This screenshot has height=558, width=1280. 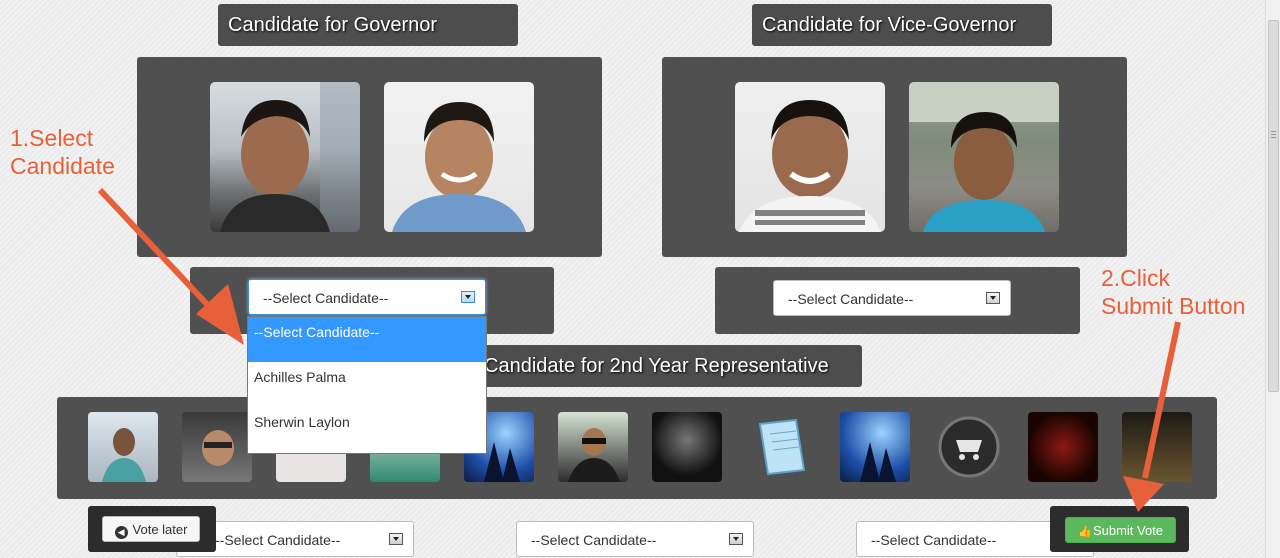 What do you see at coordinates (367, 339) in the screenshot?
I see `dropdown-option: --Select Candidate--` at bounding box center [367, 339].